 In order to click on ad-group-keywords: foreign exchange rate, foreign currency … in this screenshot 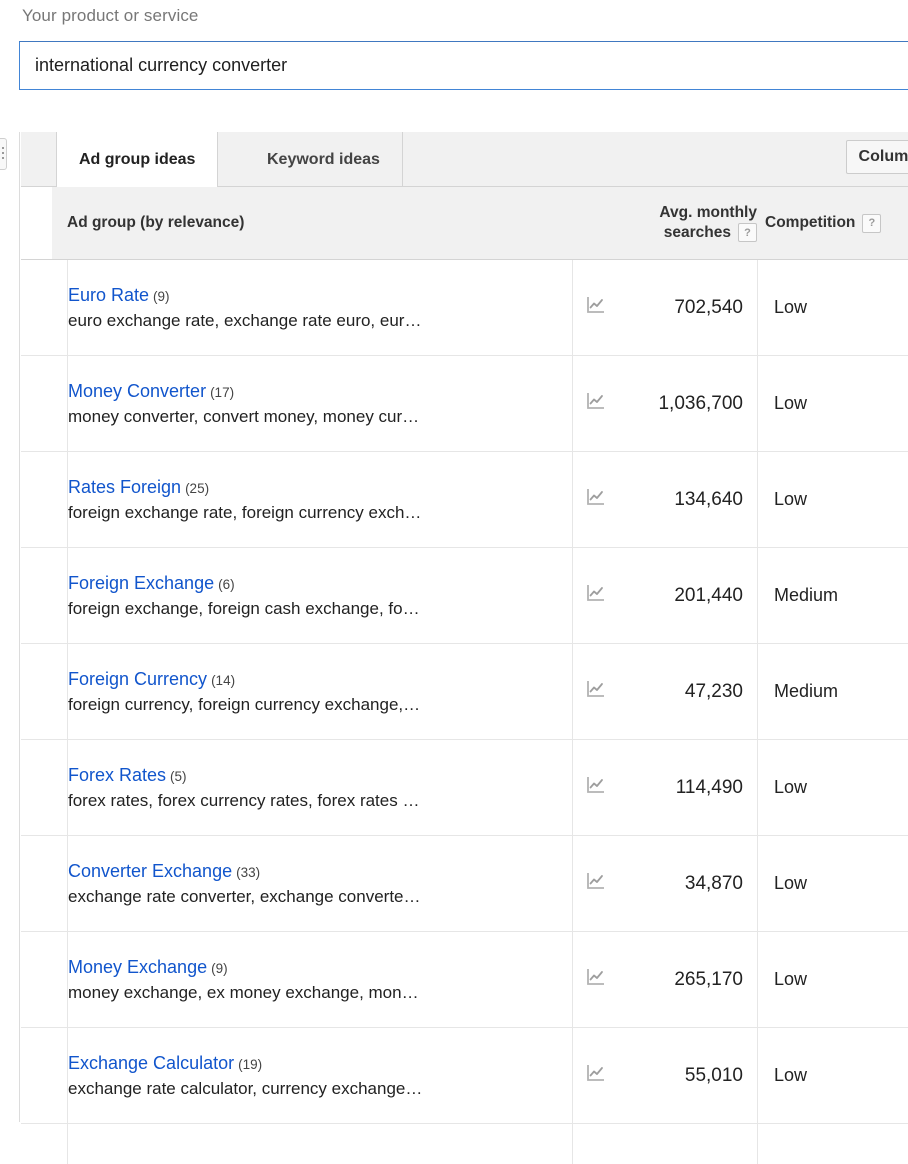, I will do `click(245, 512)`.